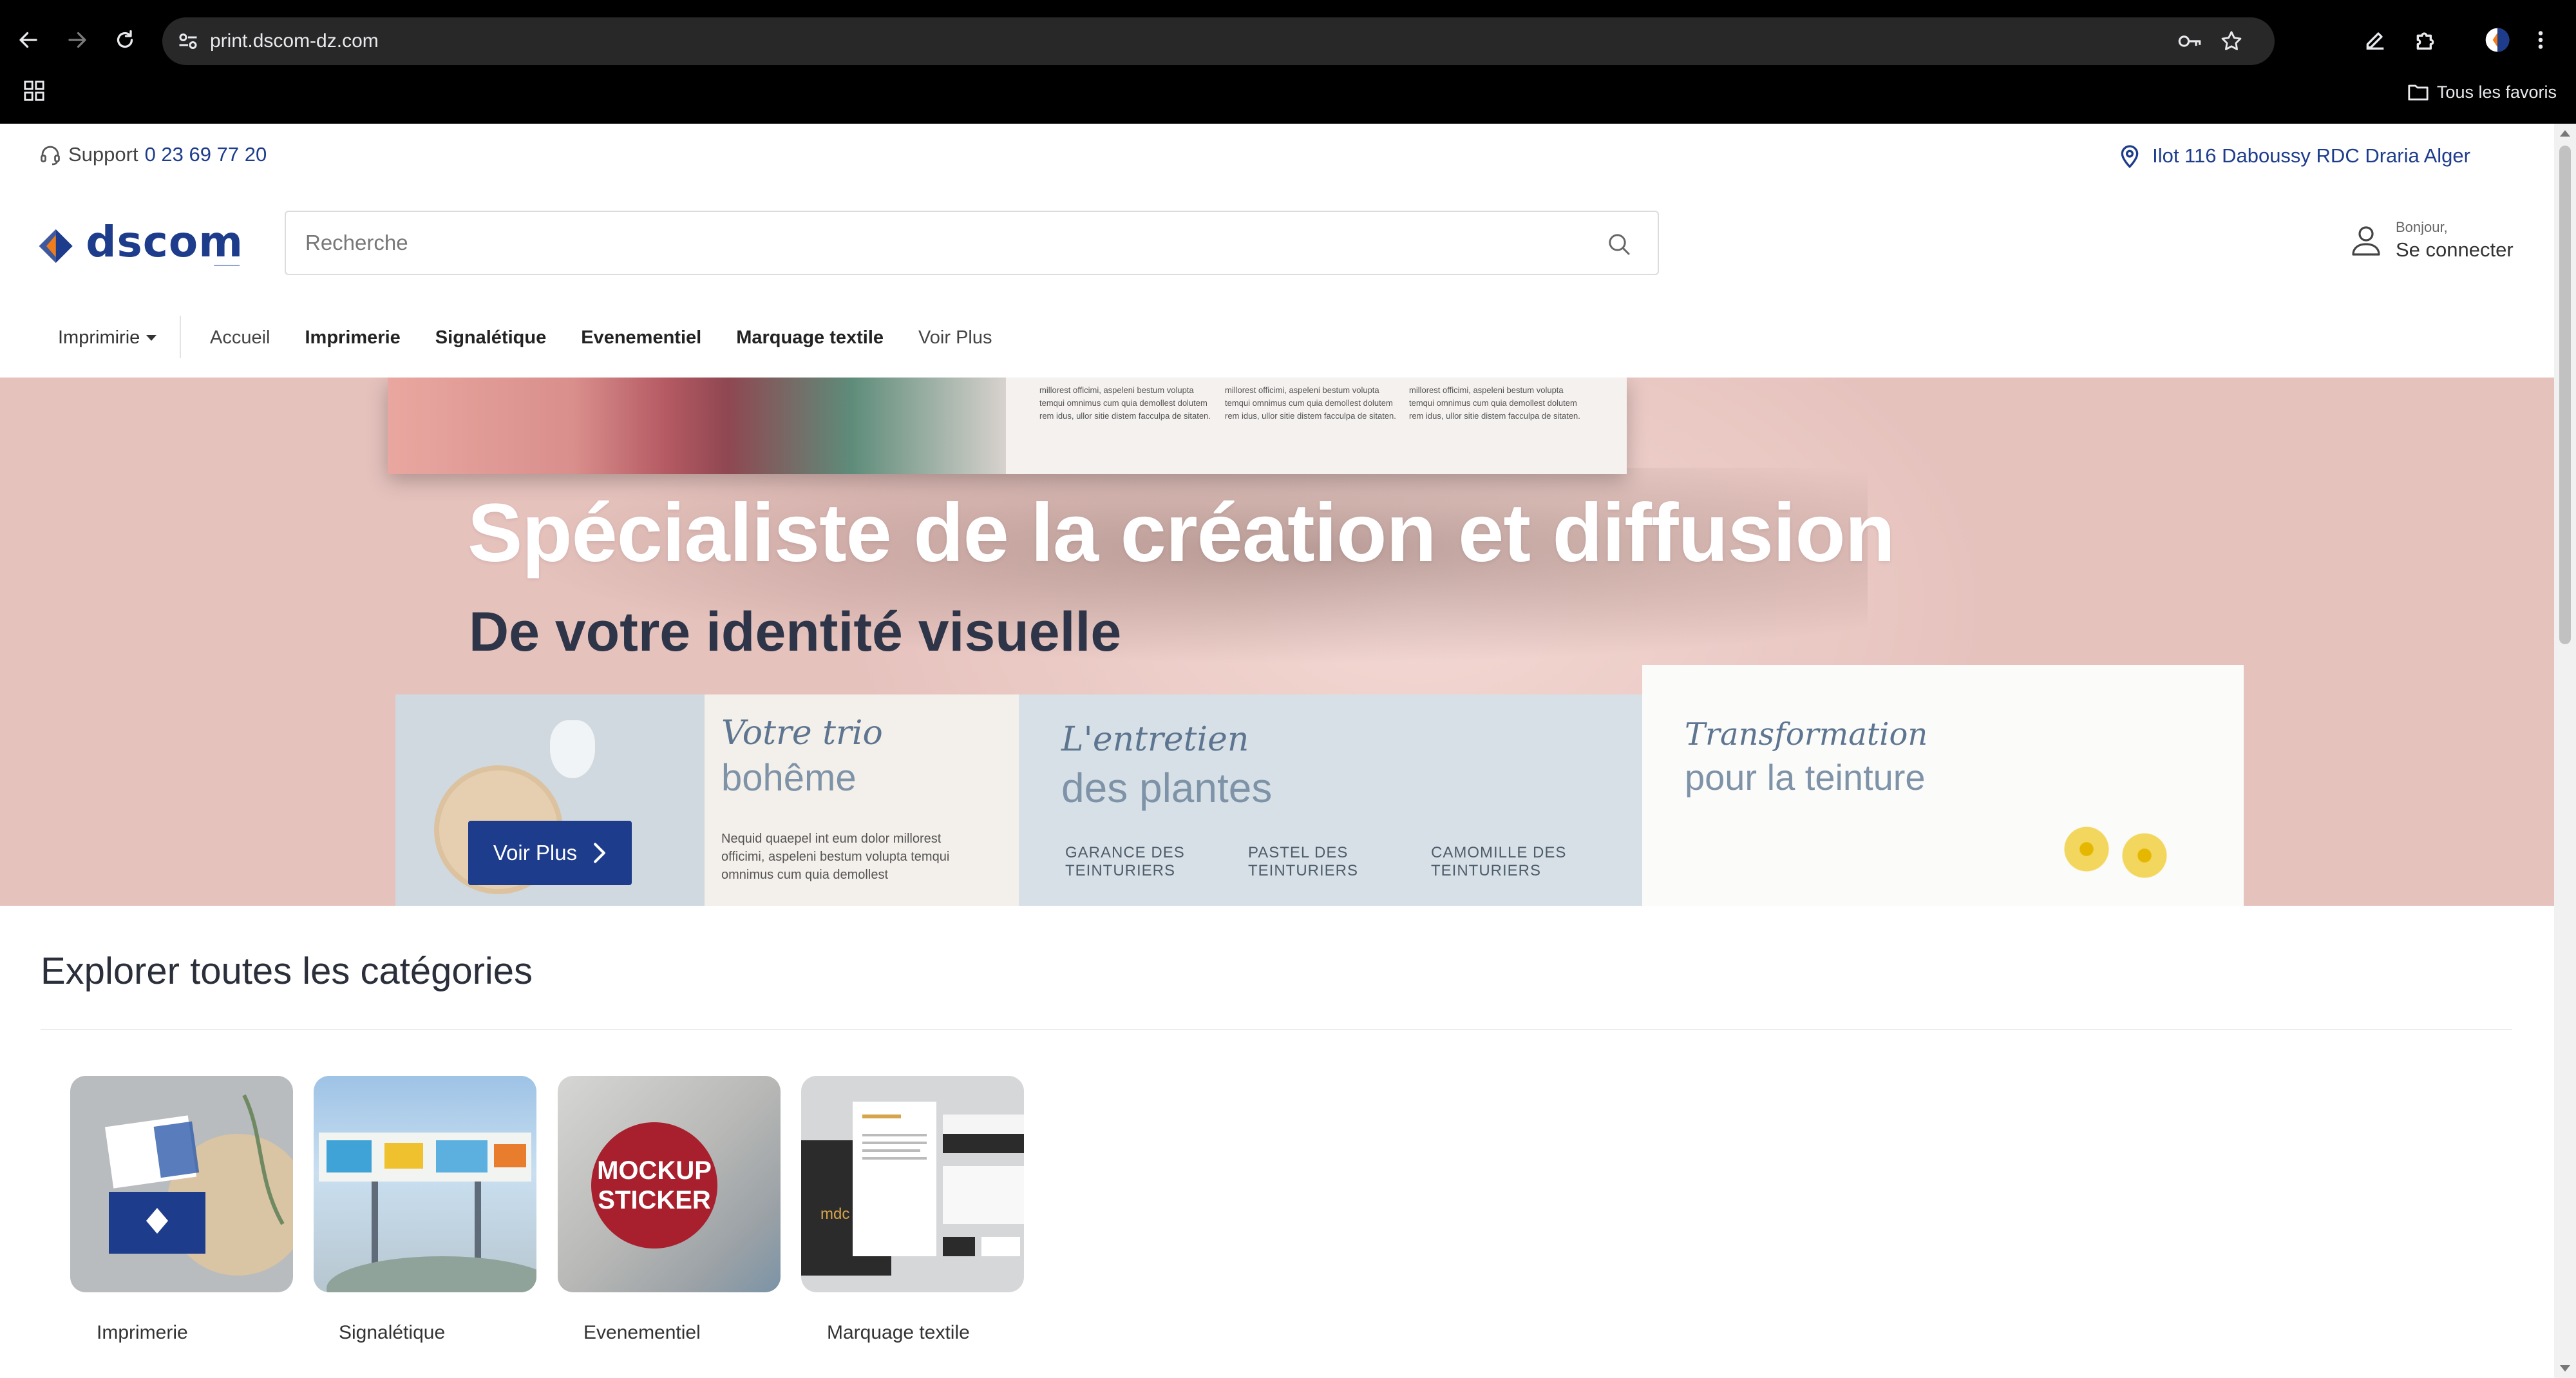  Describe the element at coordinates (1619, 244) in the screenshot. I see `search-icon` at that location.